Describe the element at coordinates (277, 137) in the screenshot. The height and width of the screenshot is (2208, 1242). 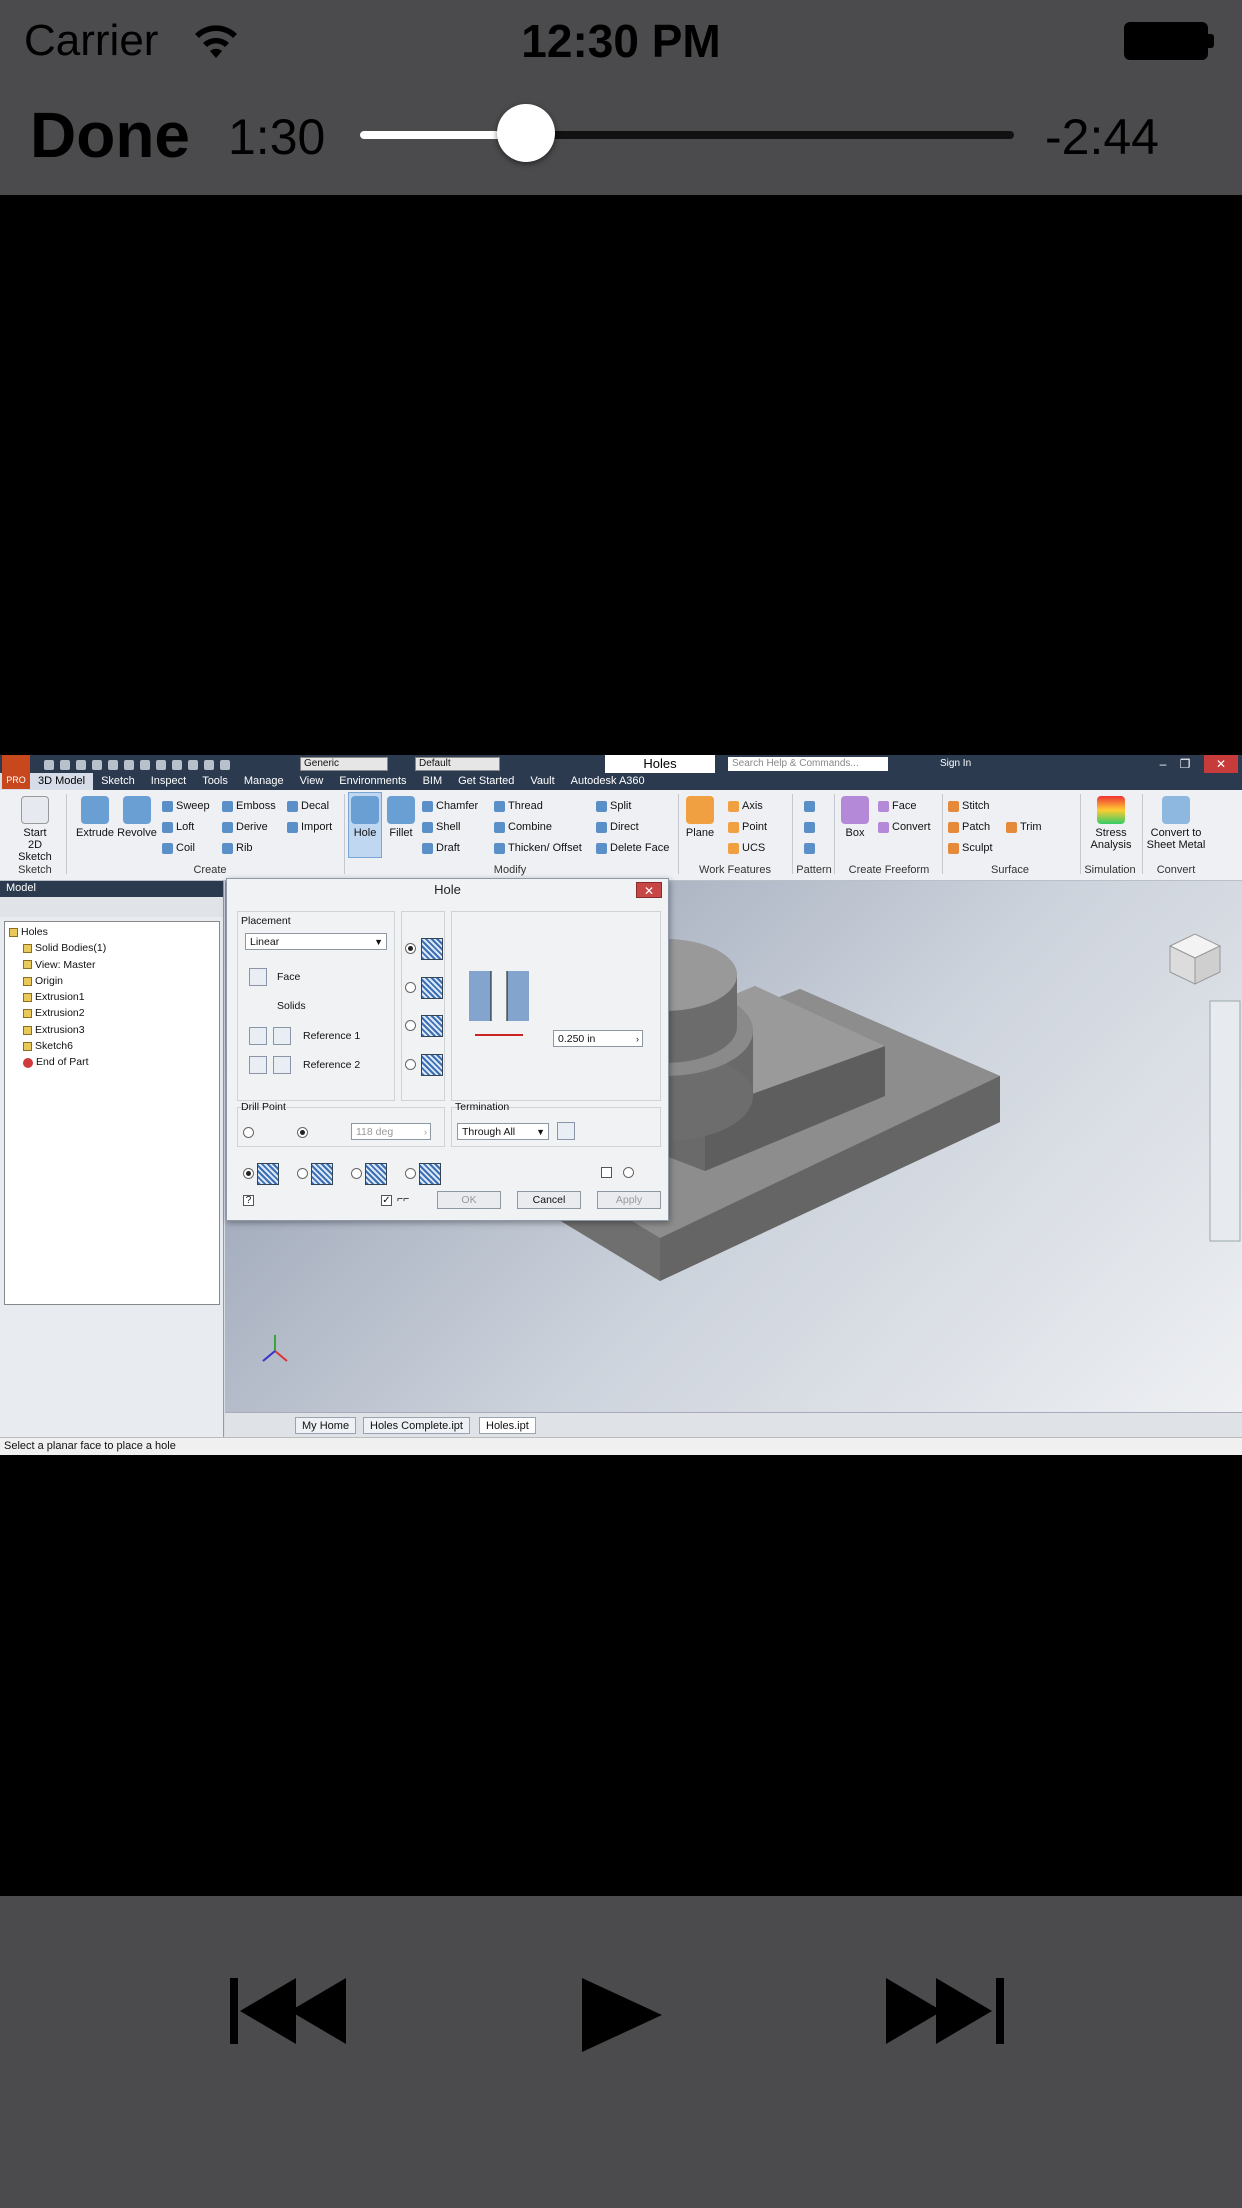
I see `elapsed-time: 1:30` at that location.